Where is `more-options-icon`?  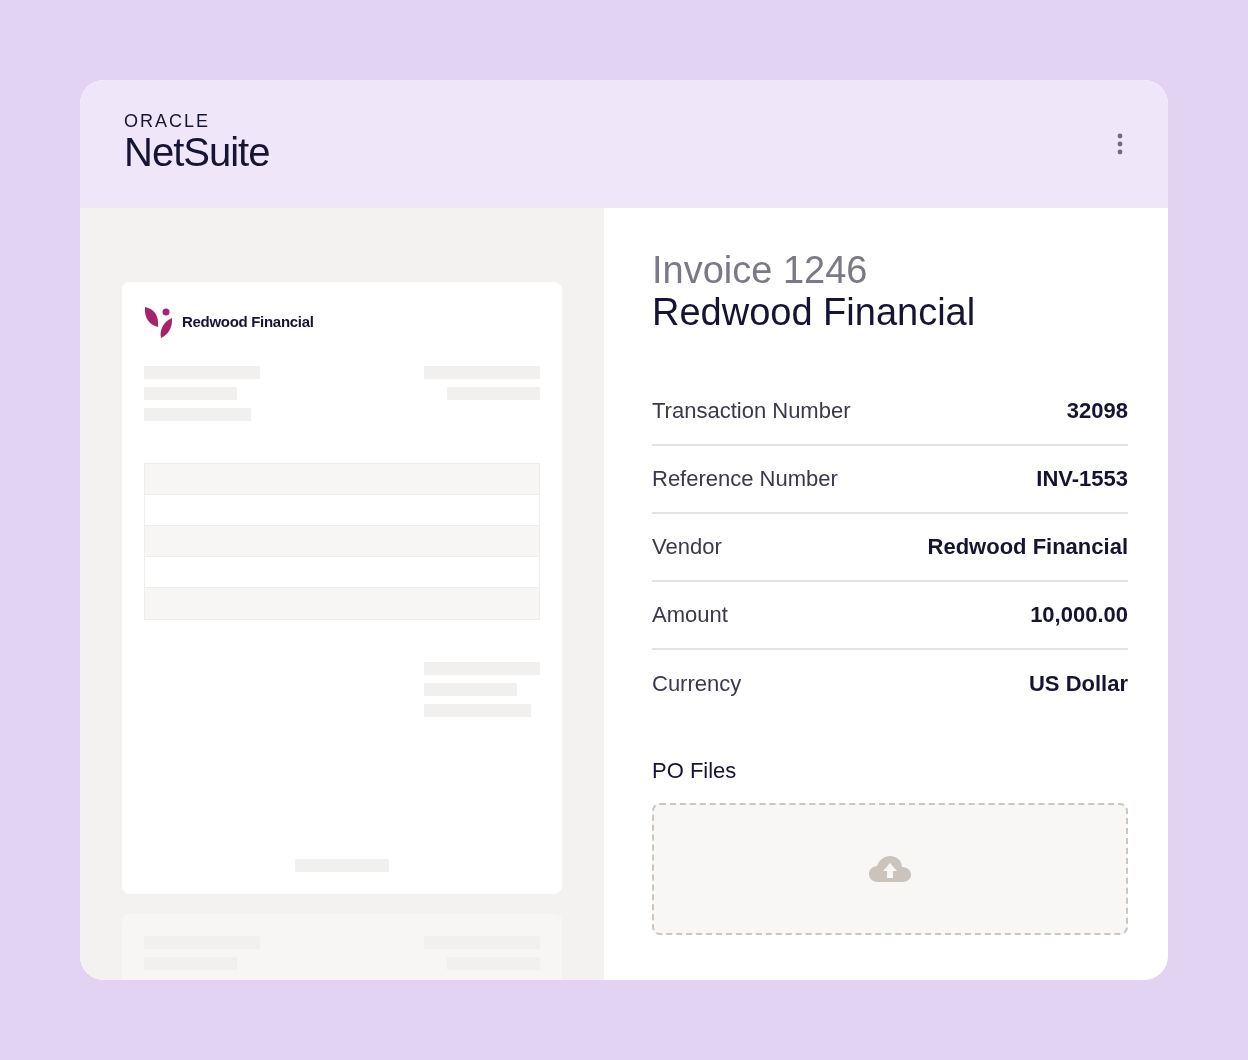
more-options-icon is located at coordinates (1120, 144).